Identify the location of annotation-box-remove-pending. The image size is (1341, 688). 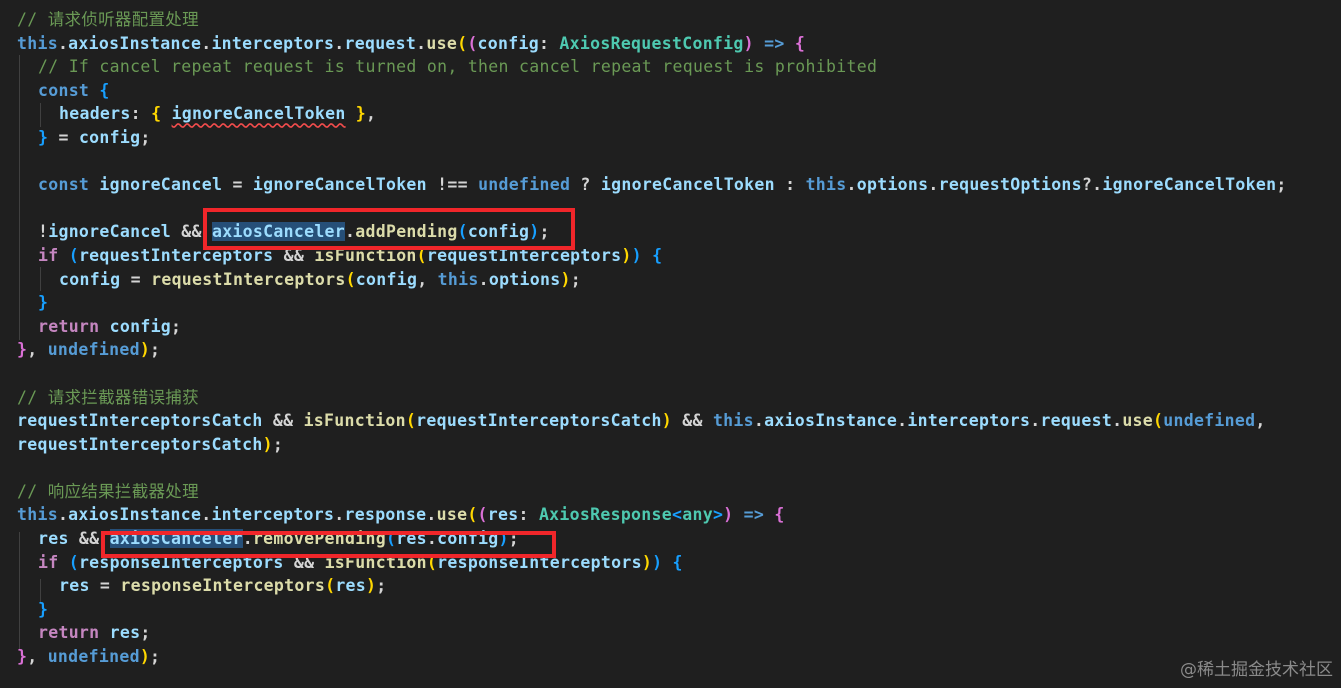
(328, 544).